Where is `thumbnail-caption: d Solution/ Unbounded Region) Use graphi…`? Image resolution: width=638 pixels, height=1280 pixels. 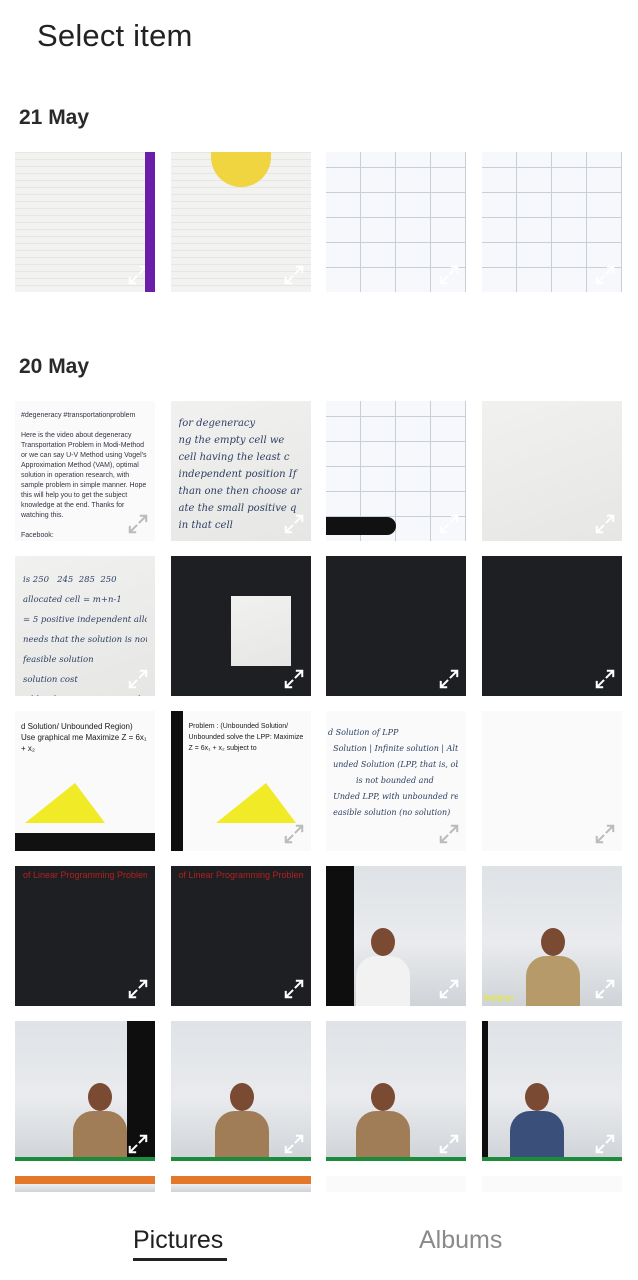
thumbnail-caption: d Solution/ Unbounded Region) Use graphi… is located at coordinates (84, 737).